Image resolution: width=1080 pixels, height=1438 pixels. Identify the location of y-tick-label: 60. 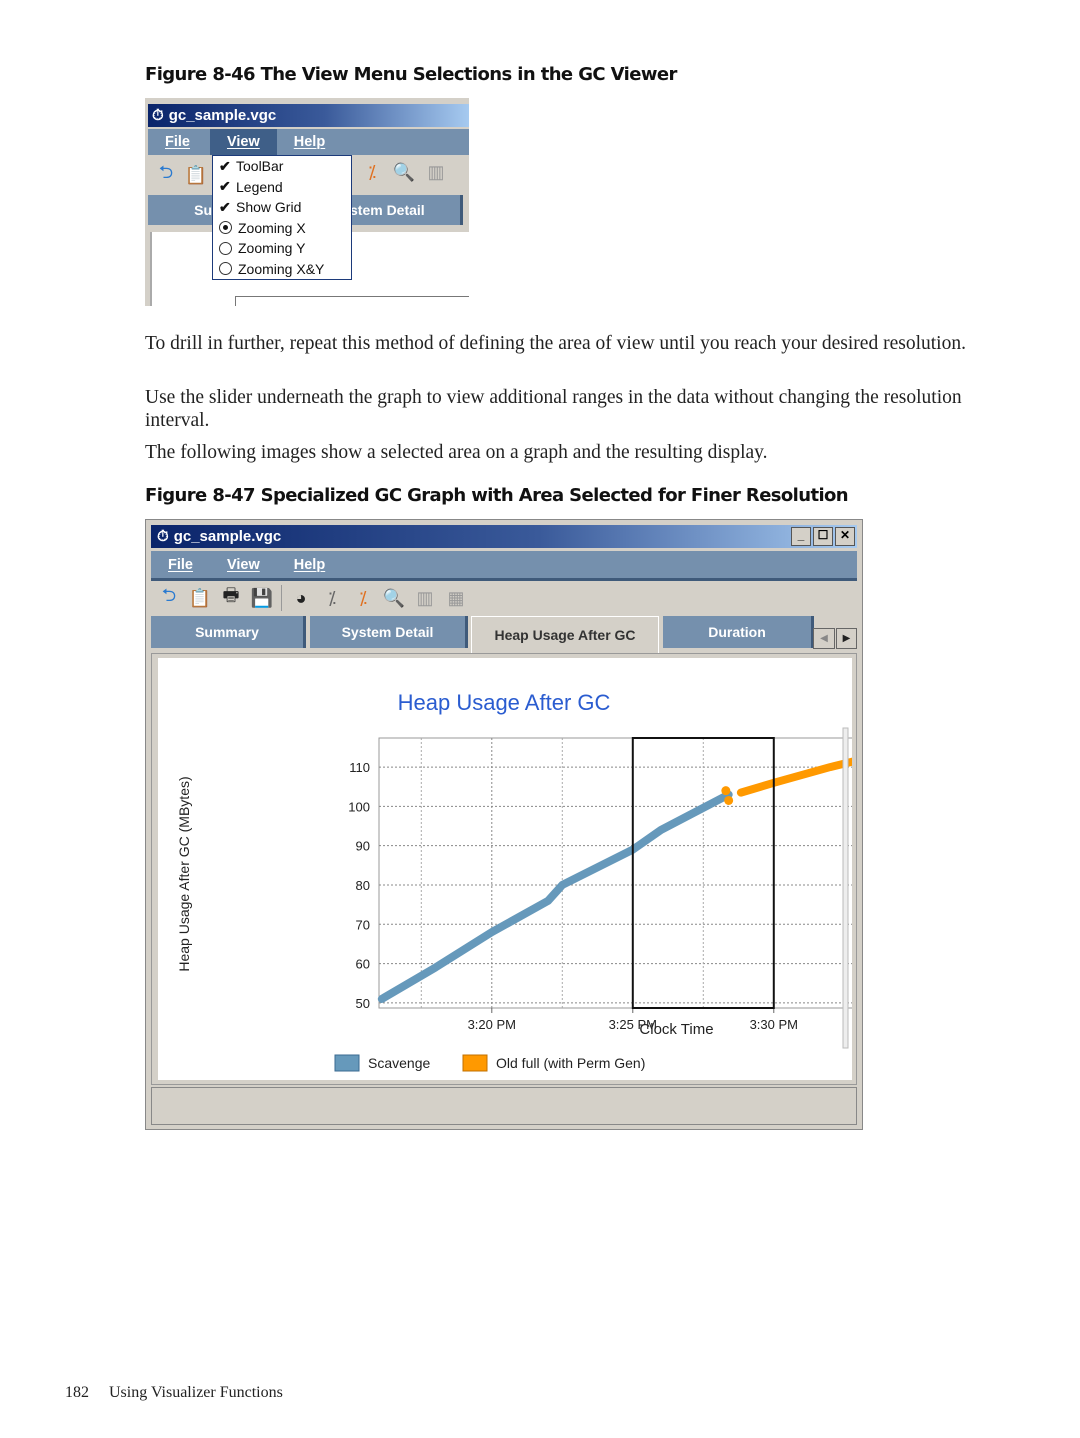
(363, 964).